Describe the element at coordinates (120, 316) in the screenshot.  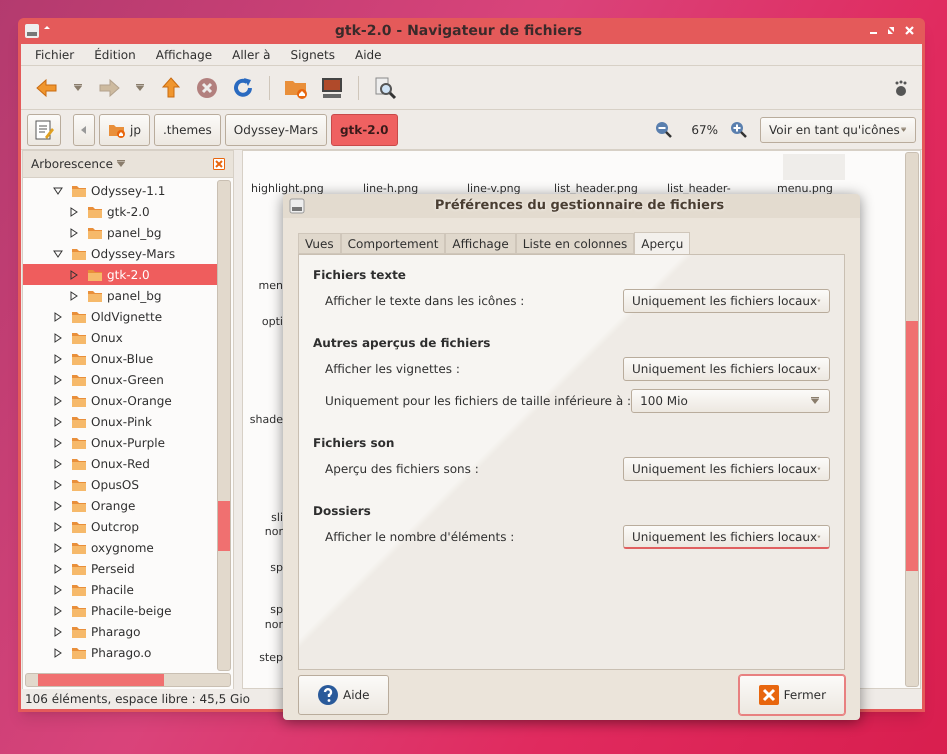
I see `tree-item: OldVignette` at that location.